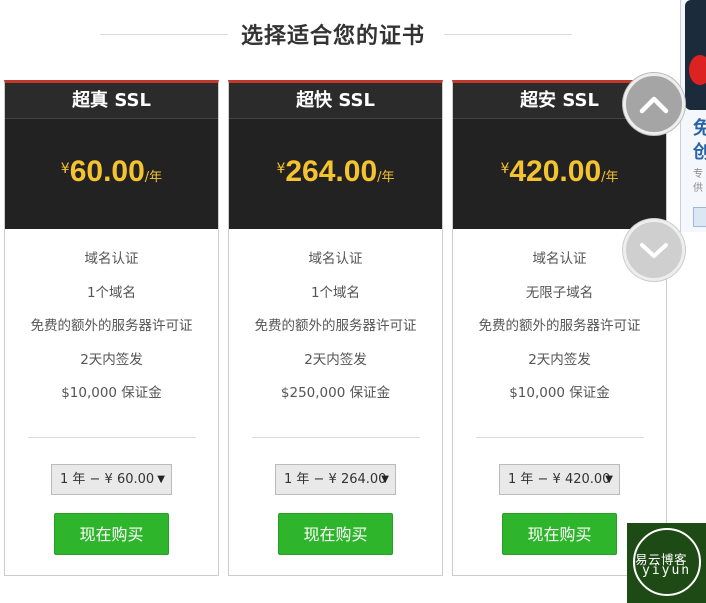 The width and height of the screenshot is (706, 603). I want to click on ad-illustration, so click(695, 55).